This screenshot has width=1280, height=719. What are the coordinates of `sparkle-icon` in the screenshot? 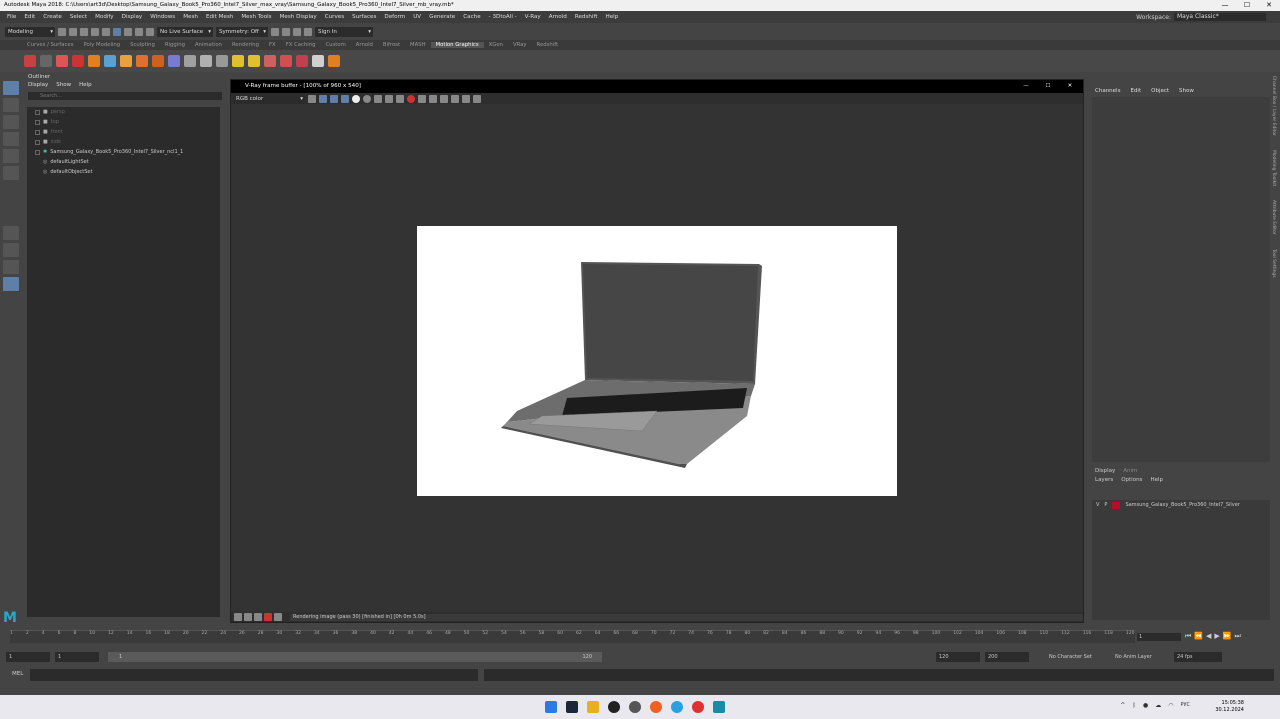 It's located at (238, 61).